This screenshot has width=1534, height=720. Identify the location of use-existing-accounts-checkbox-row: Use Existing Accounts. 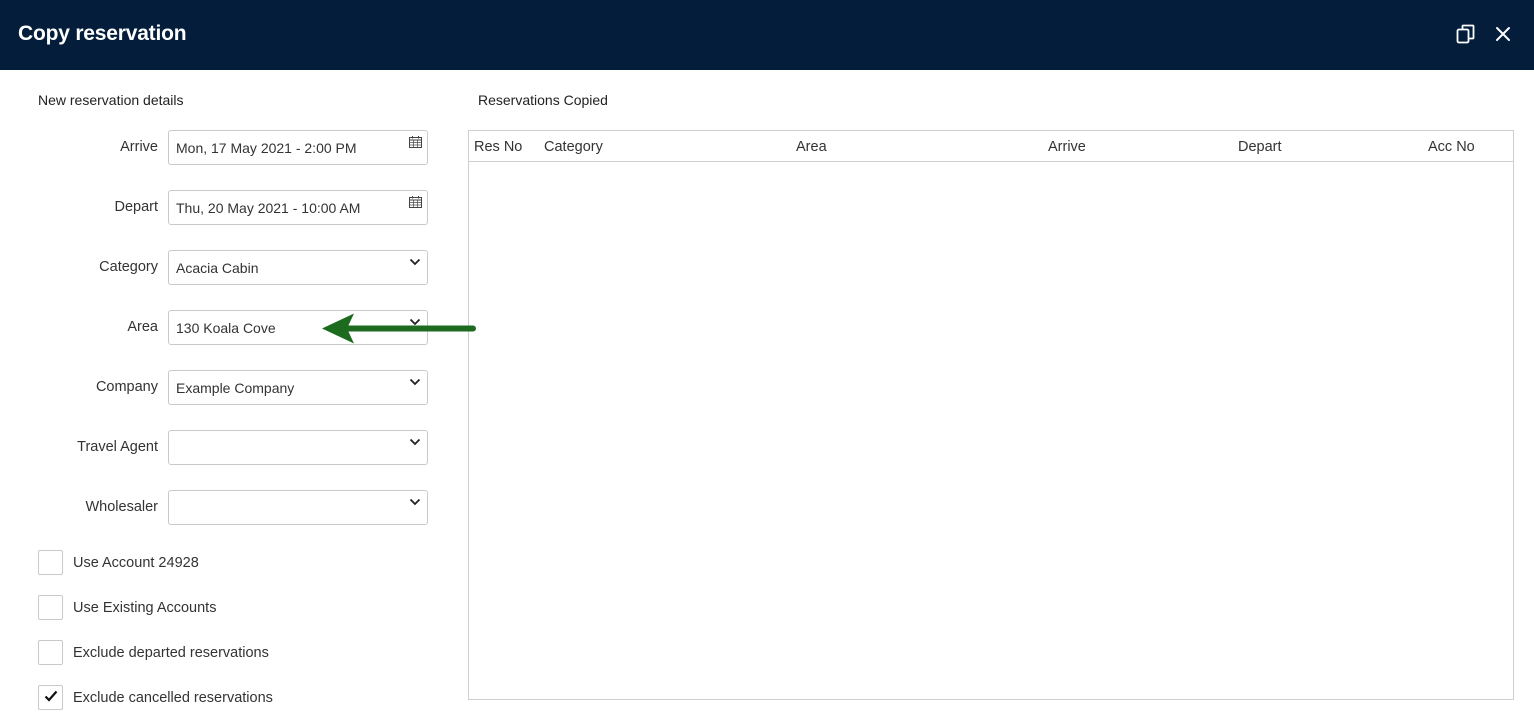
(127, 607).